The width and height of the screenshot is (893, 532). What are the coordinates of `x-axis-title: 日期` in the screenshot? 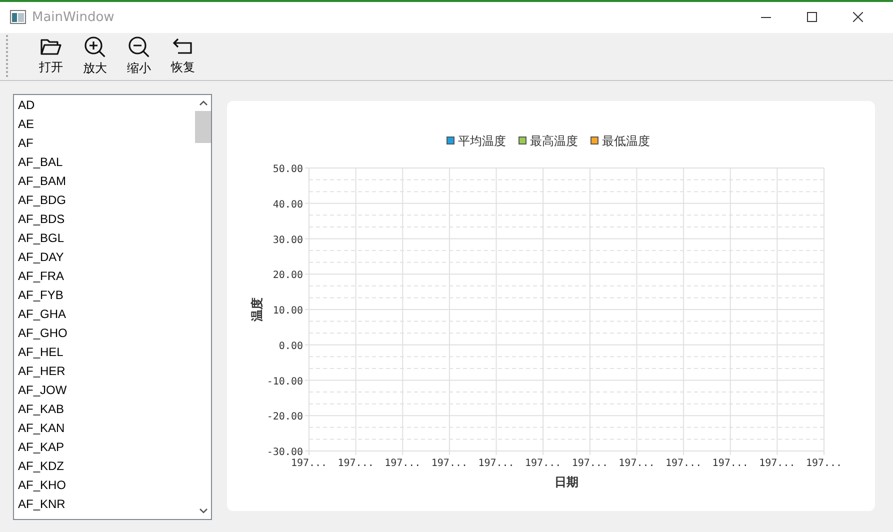 It's located at (566, 482).